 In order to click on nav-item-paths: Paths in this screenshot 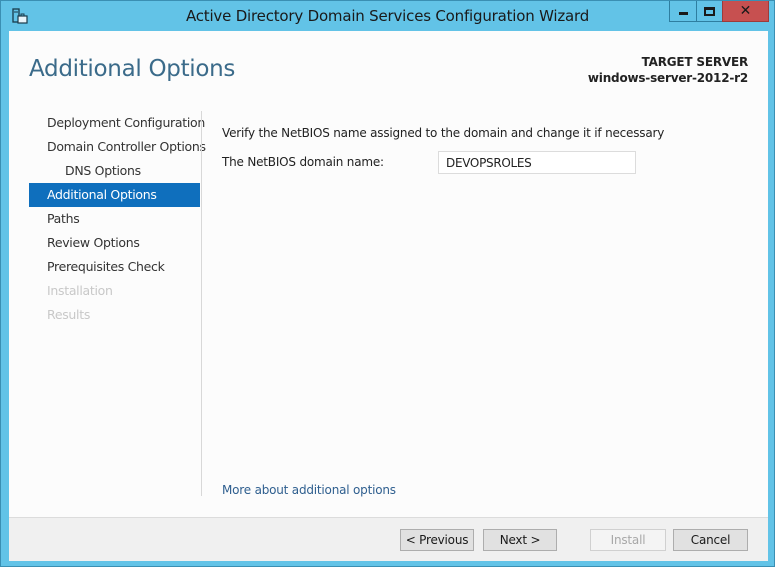, I will do `click(114, 219)`.